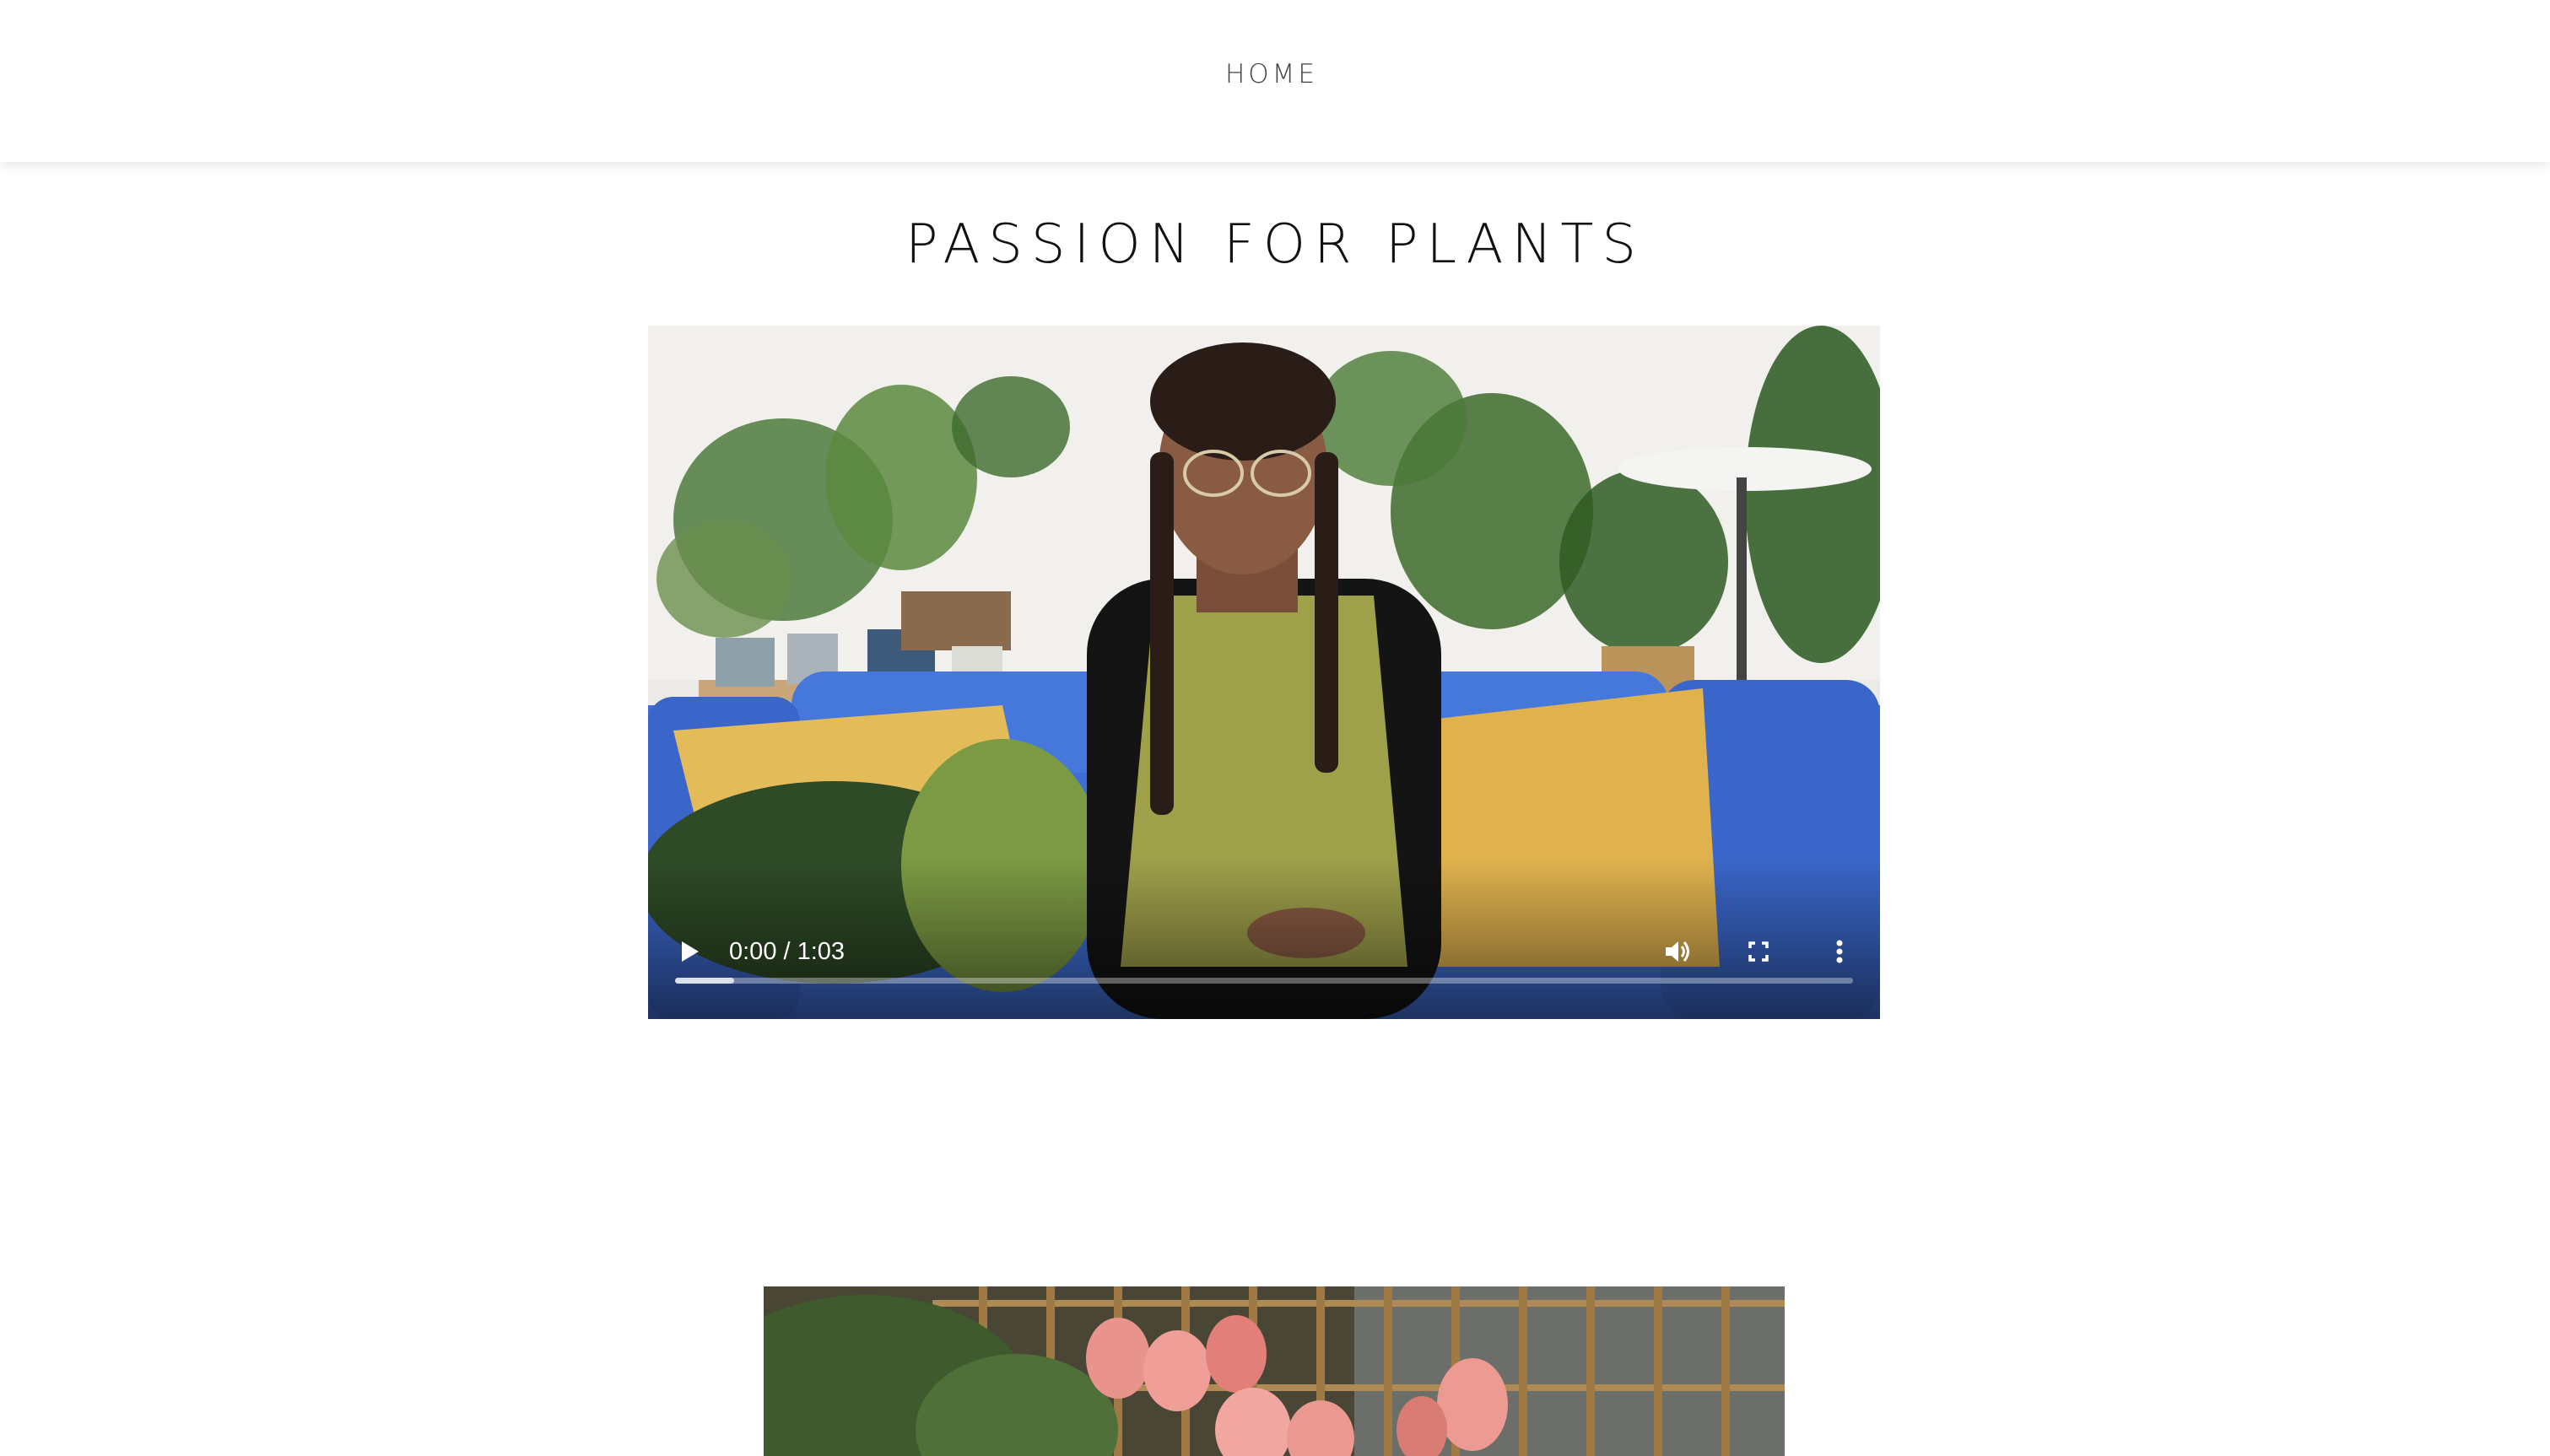  Describe the element at coordinates (704, 981) in the screenshot. I see `video-buffered-bar` at that location.